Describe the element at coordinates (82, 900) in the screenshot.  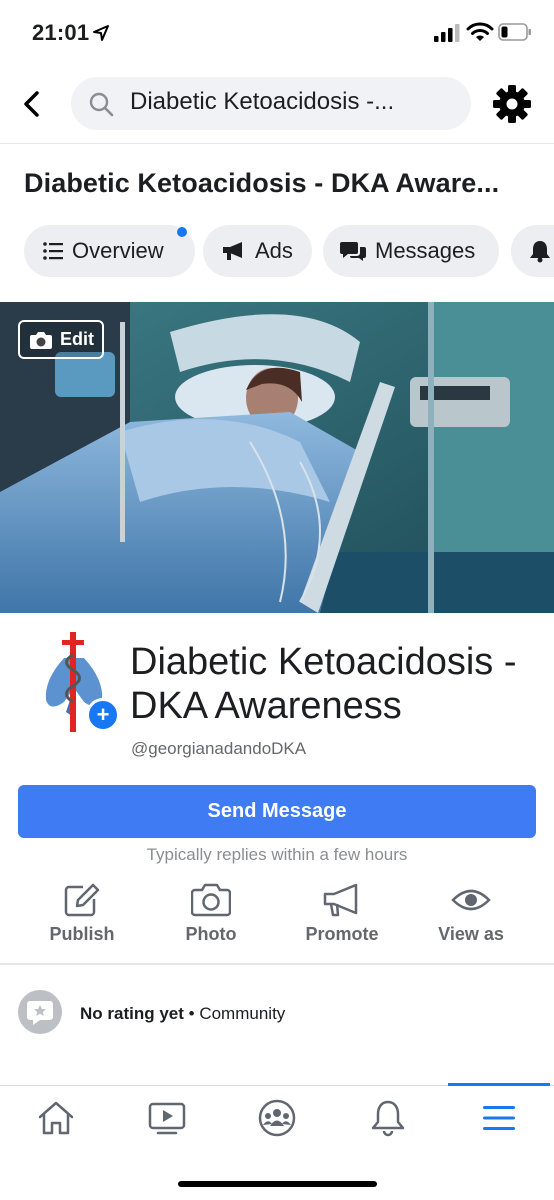
I see `pencil-icon` at that location.